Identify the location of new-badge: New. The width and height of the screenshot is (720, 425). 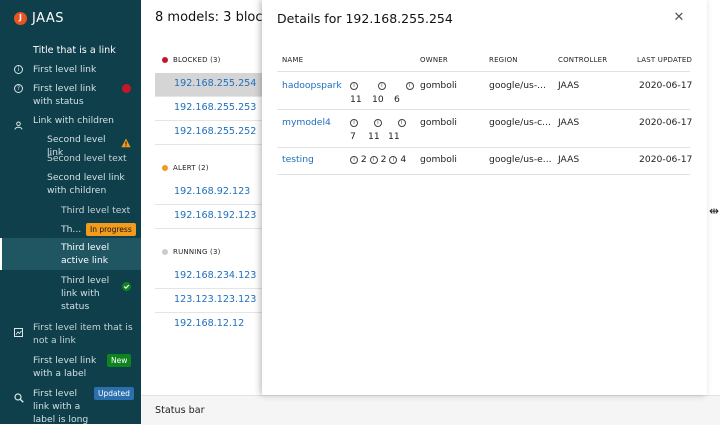
(119, 360).